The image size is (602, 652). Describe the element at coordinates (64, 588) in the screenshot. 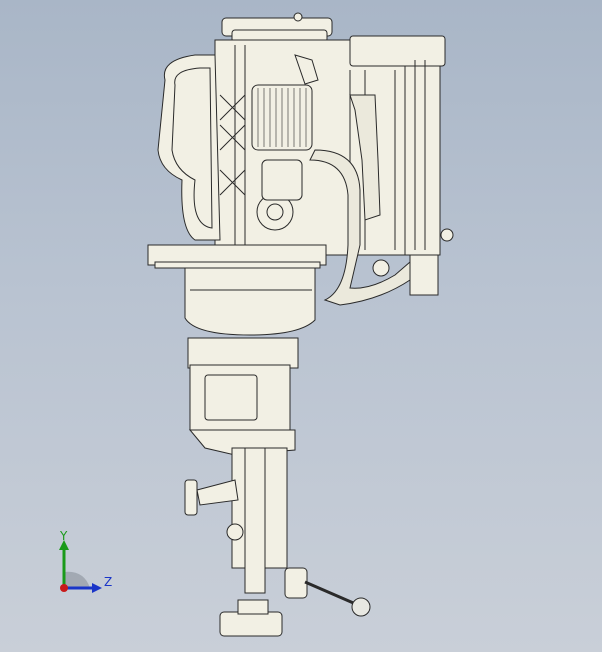

I see `x-axis-dot` at that location.